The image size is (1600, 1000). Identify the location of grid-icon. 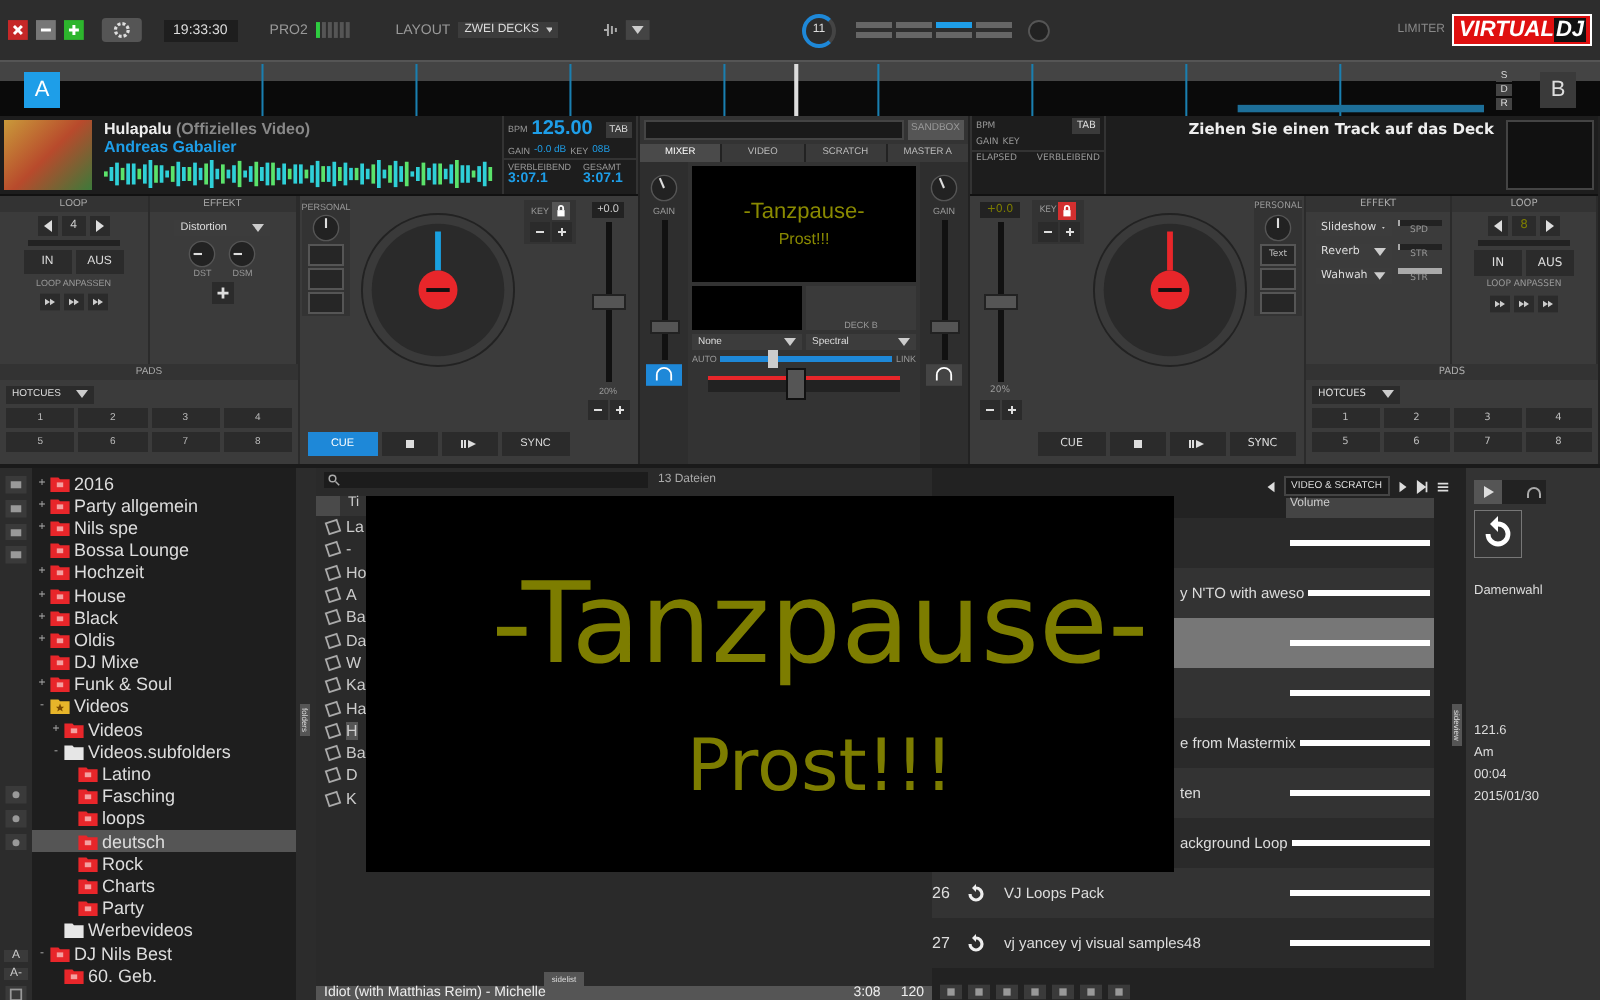
(1443, 486).